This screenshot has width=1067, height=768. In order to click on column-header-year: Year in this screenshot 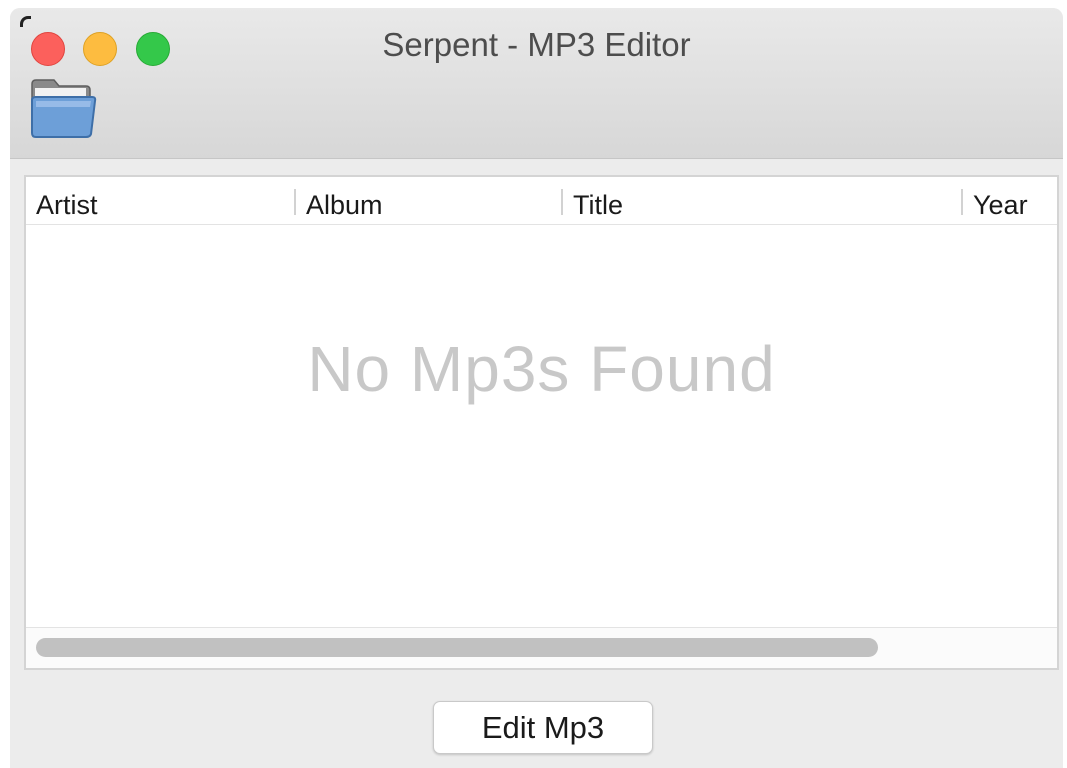, I will do `click(1010, 200)`.